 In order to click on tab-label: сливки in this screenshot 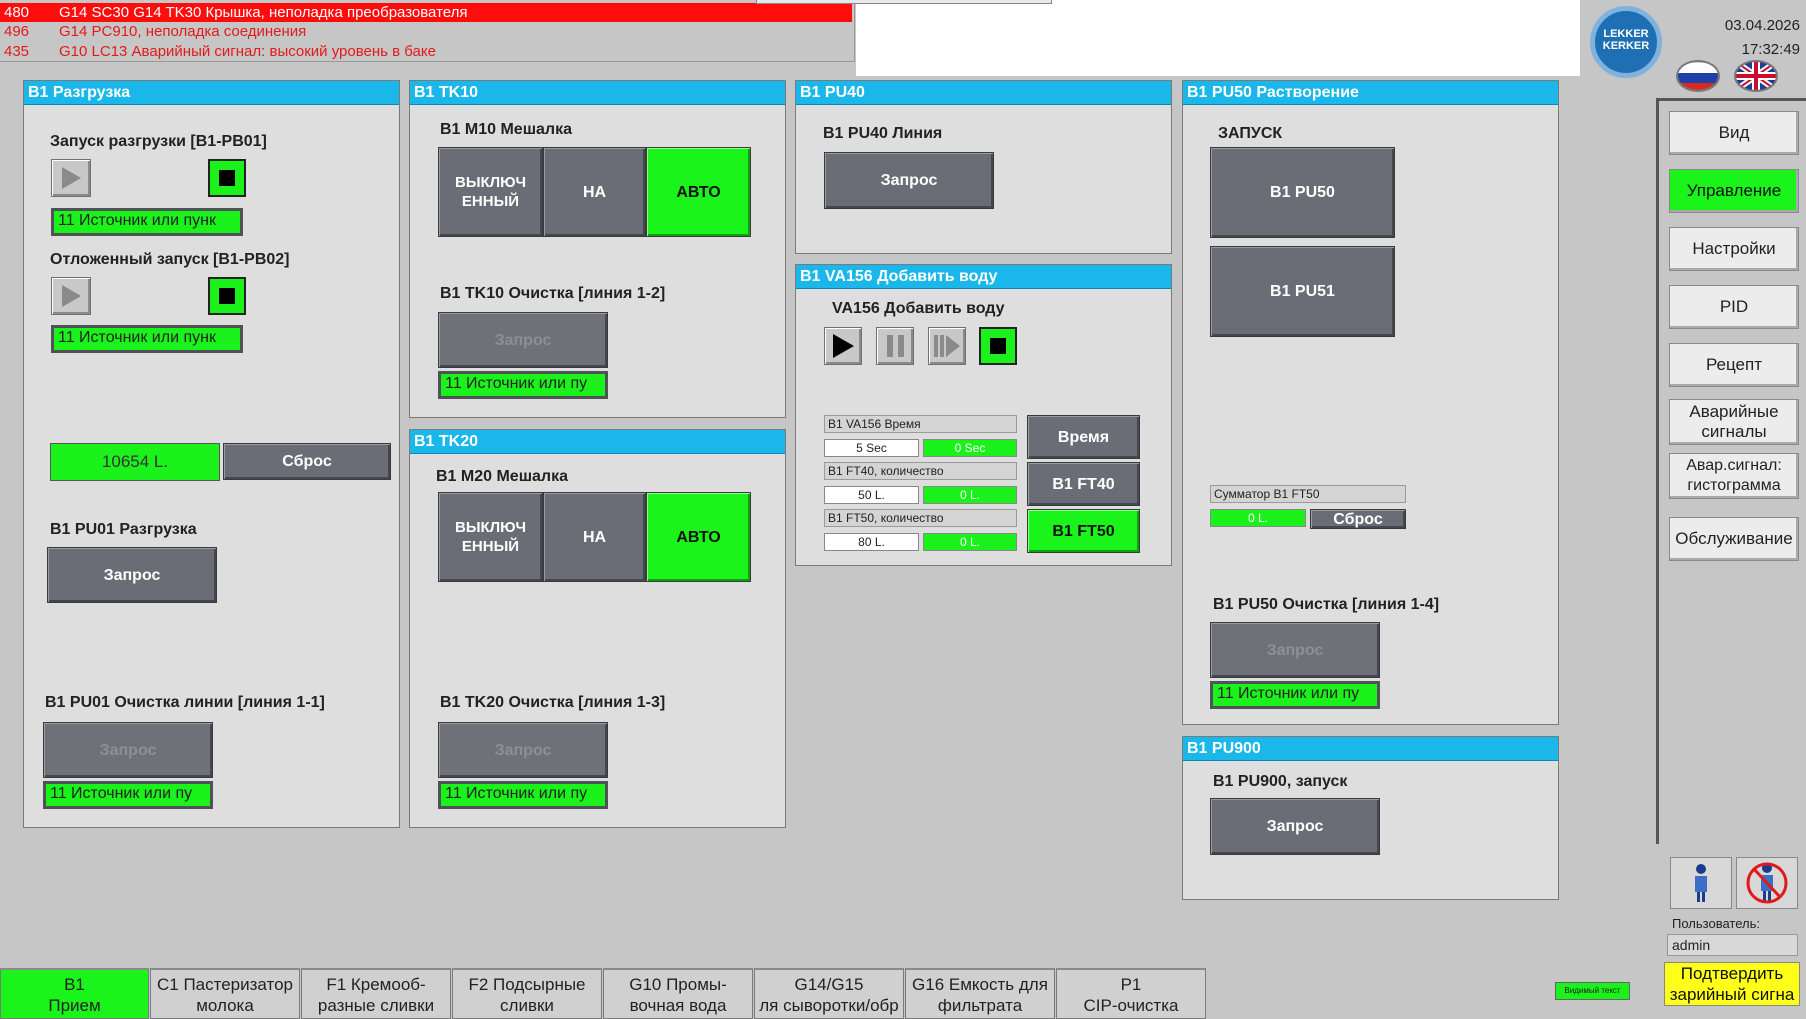, I will do `click(527, 1005)`.